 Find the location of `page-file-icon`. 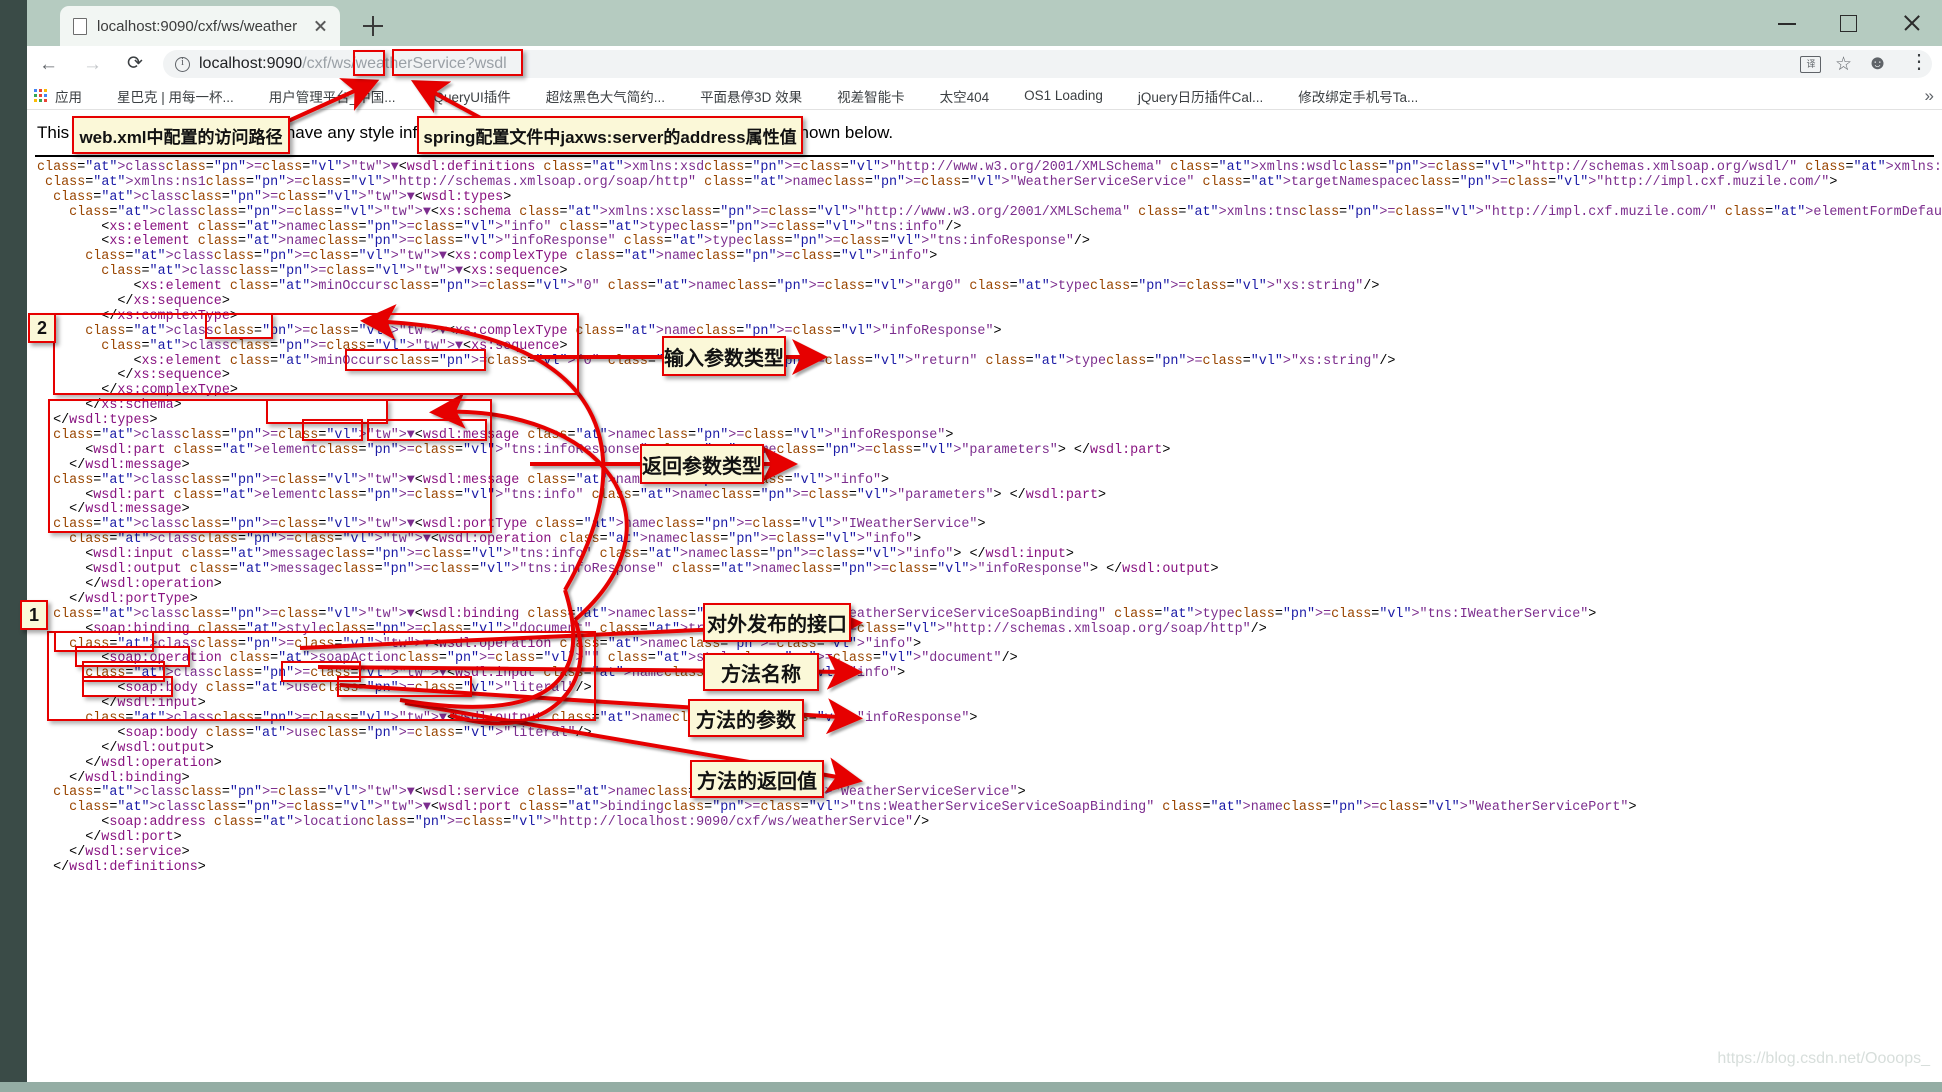

page-file-icon is located at coordinates (80, 26).